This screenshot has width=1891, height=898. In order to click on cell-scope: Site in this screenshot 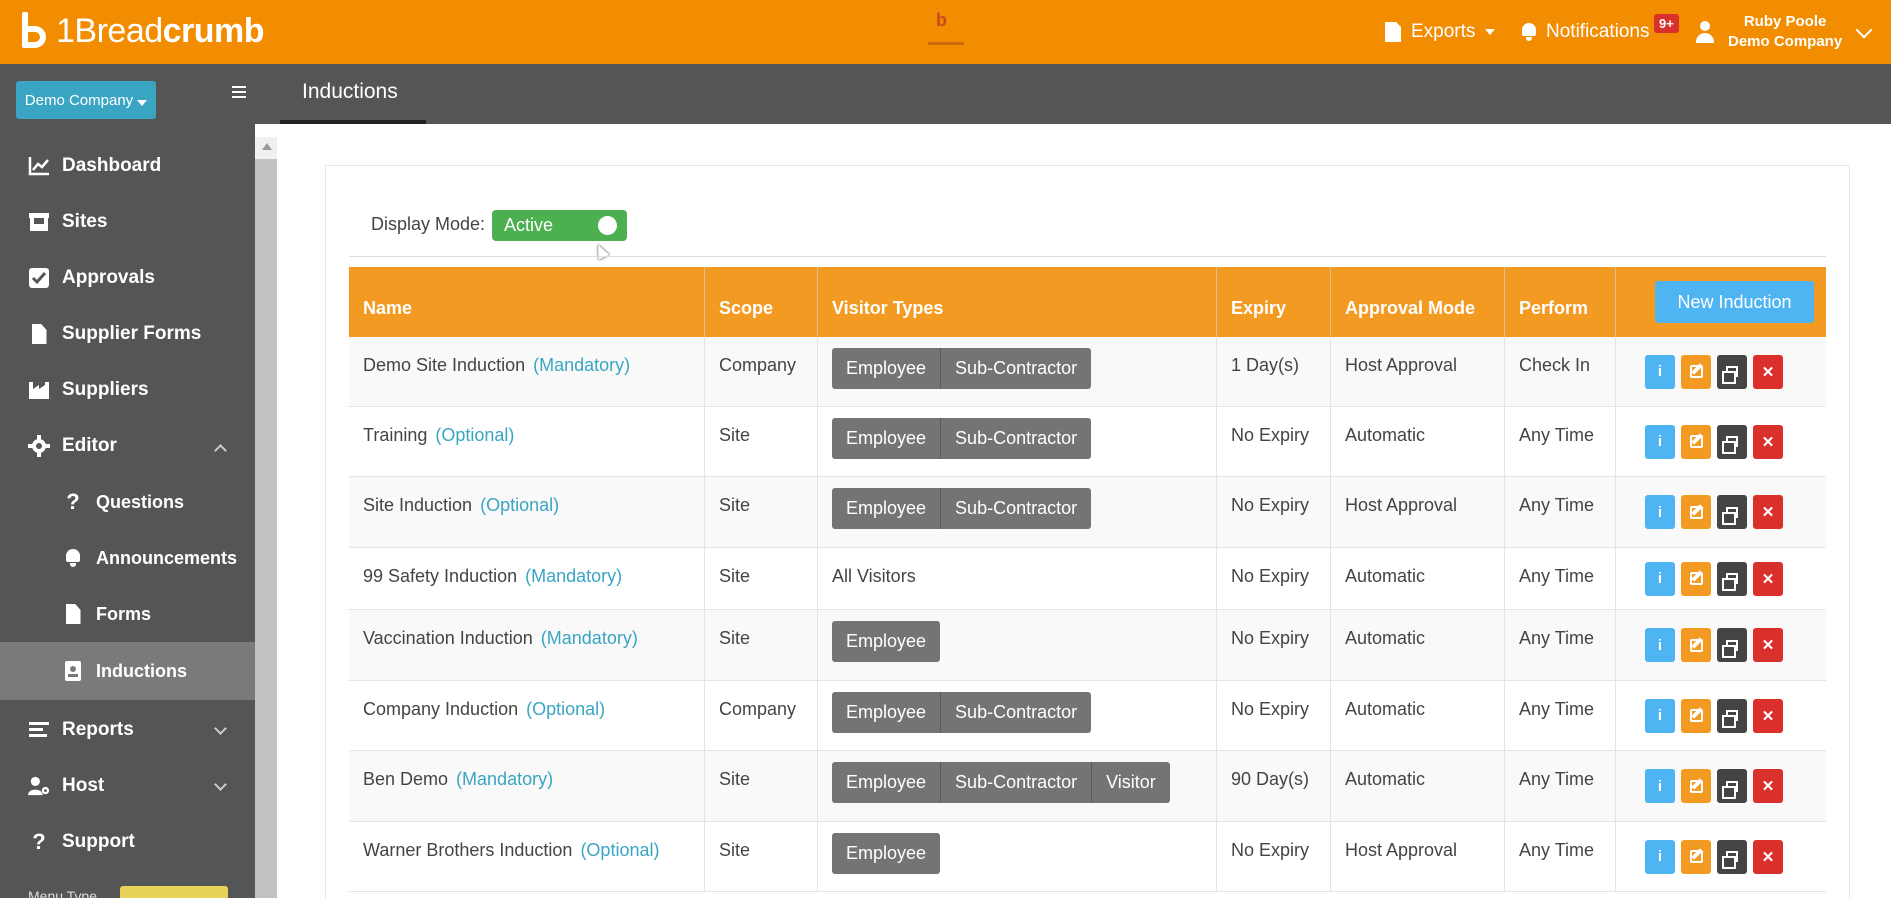, I will do `click(761, 441)`.